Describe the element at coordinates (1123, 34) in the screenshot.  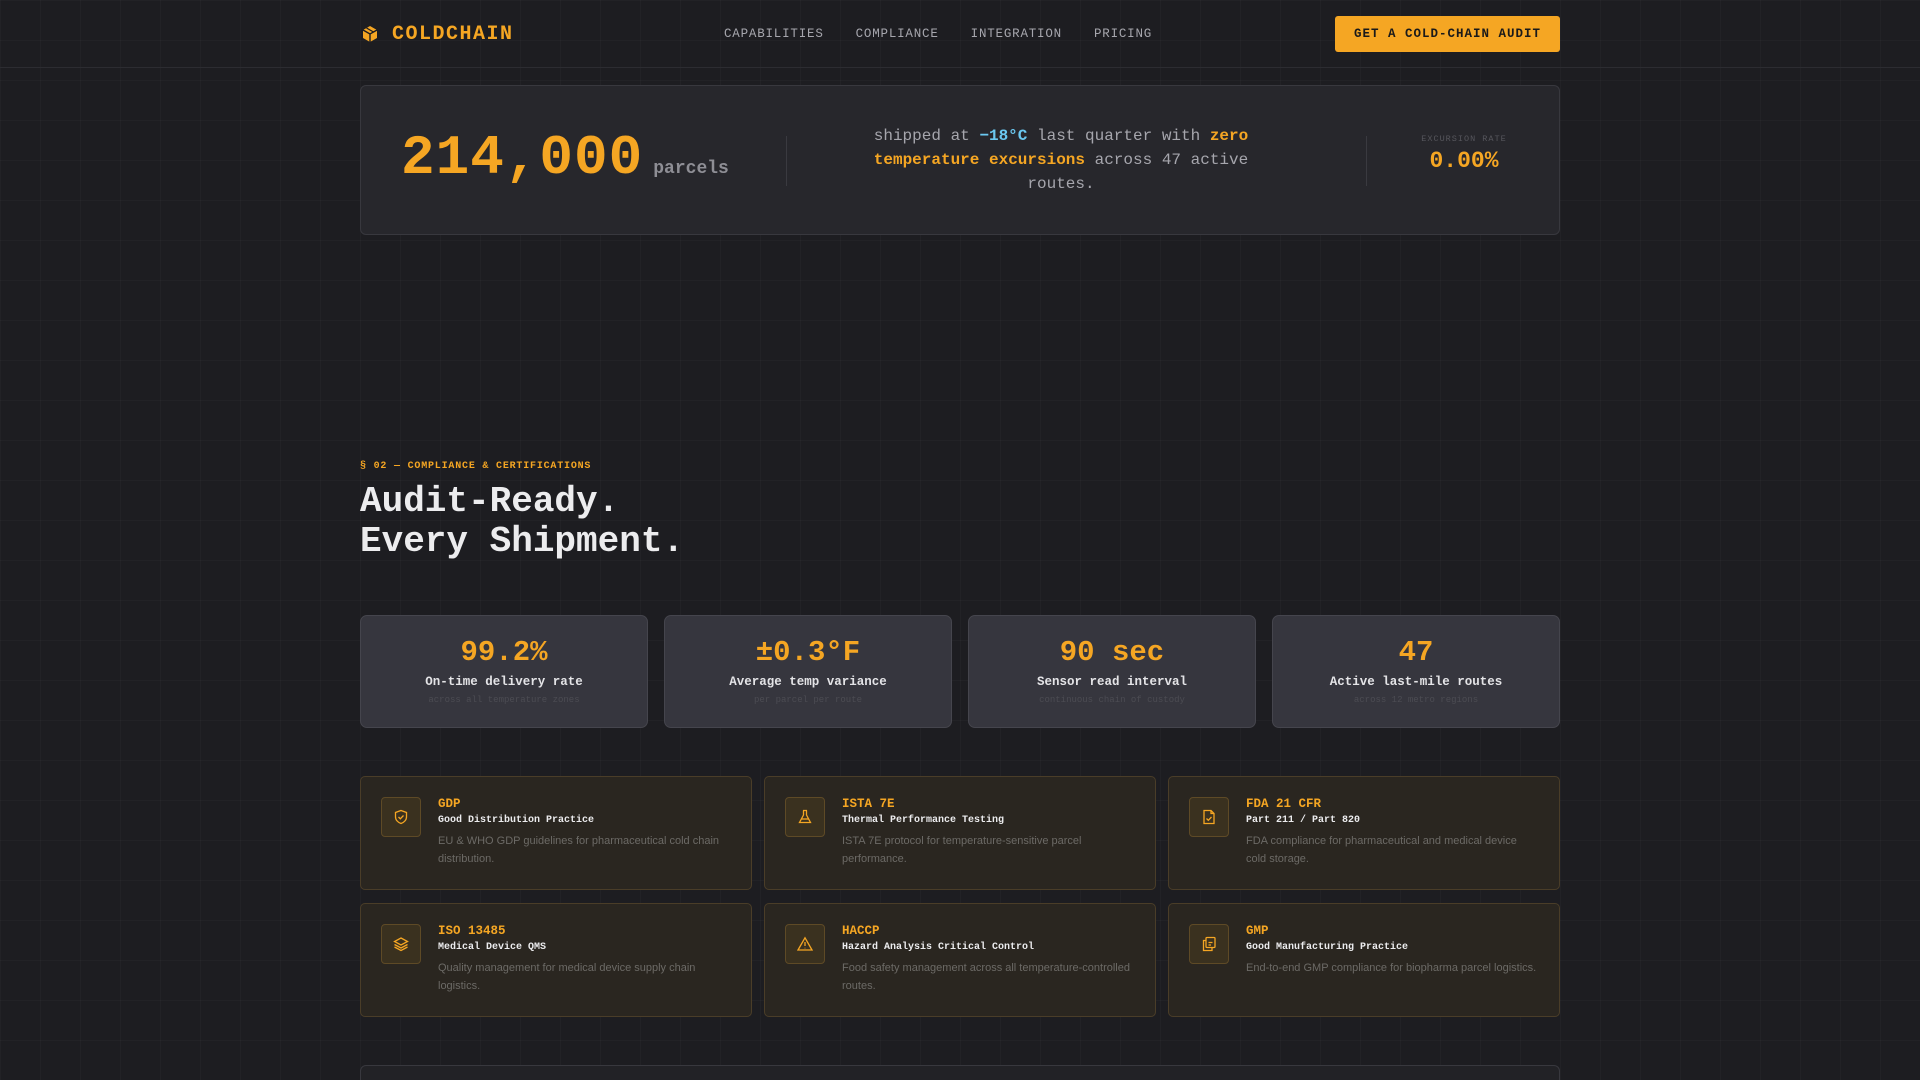
I see `nav-link-pricing: PRICING` at that location.